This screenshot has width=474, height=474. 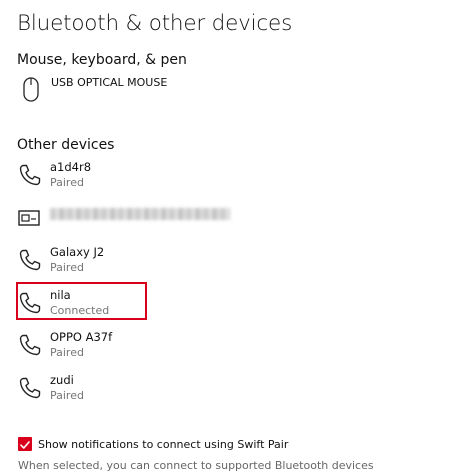 I want to click on highlight-box, so click(x=81, y=301).